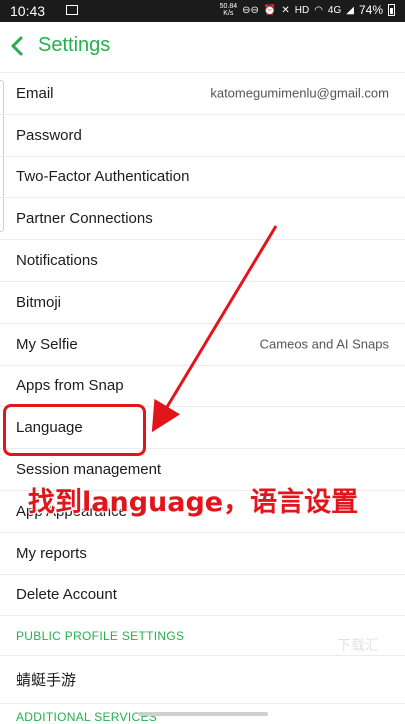 The height and width of the screenshot is (724, 405). I want to click on image-icon, so click(72, 10).